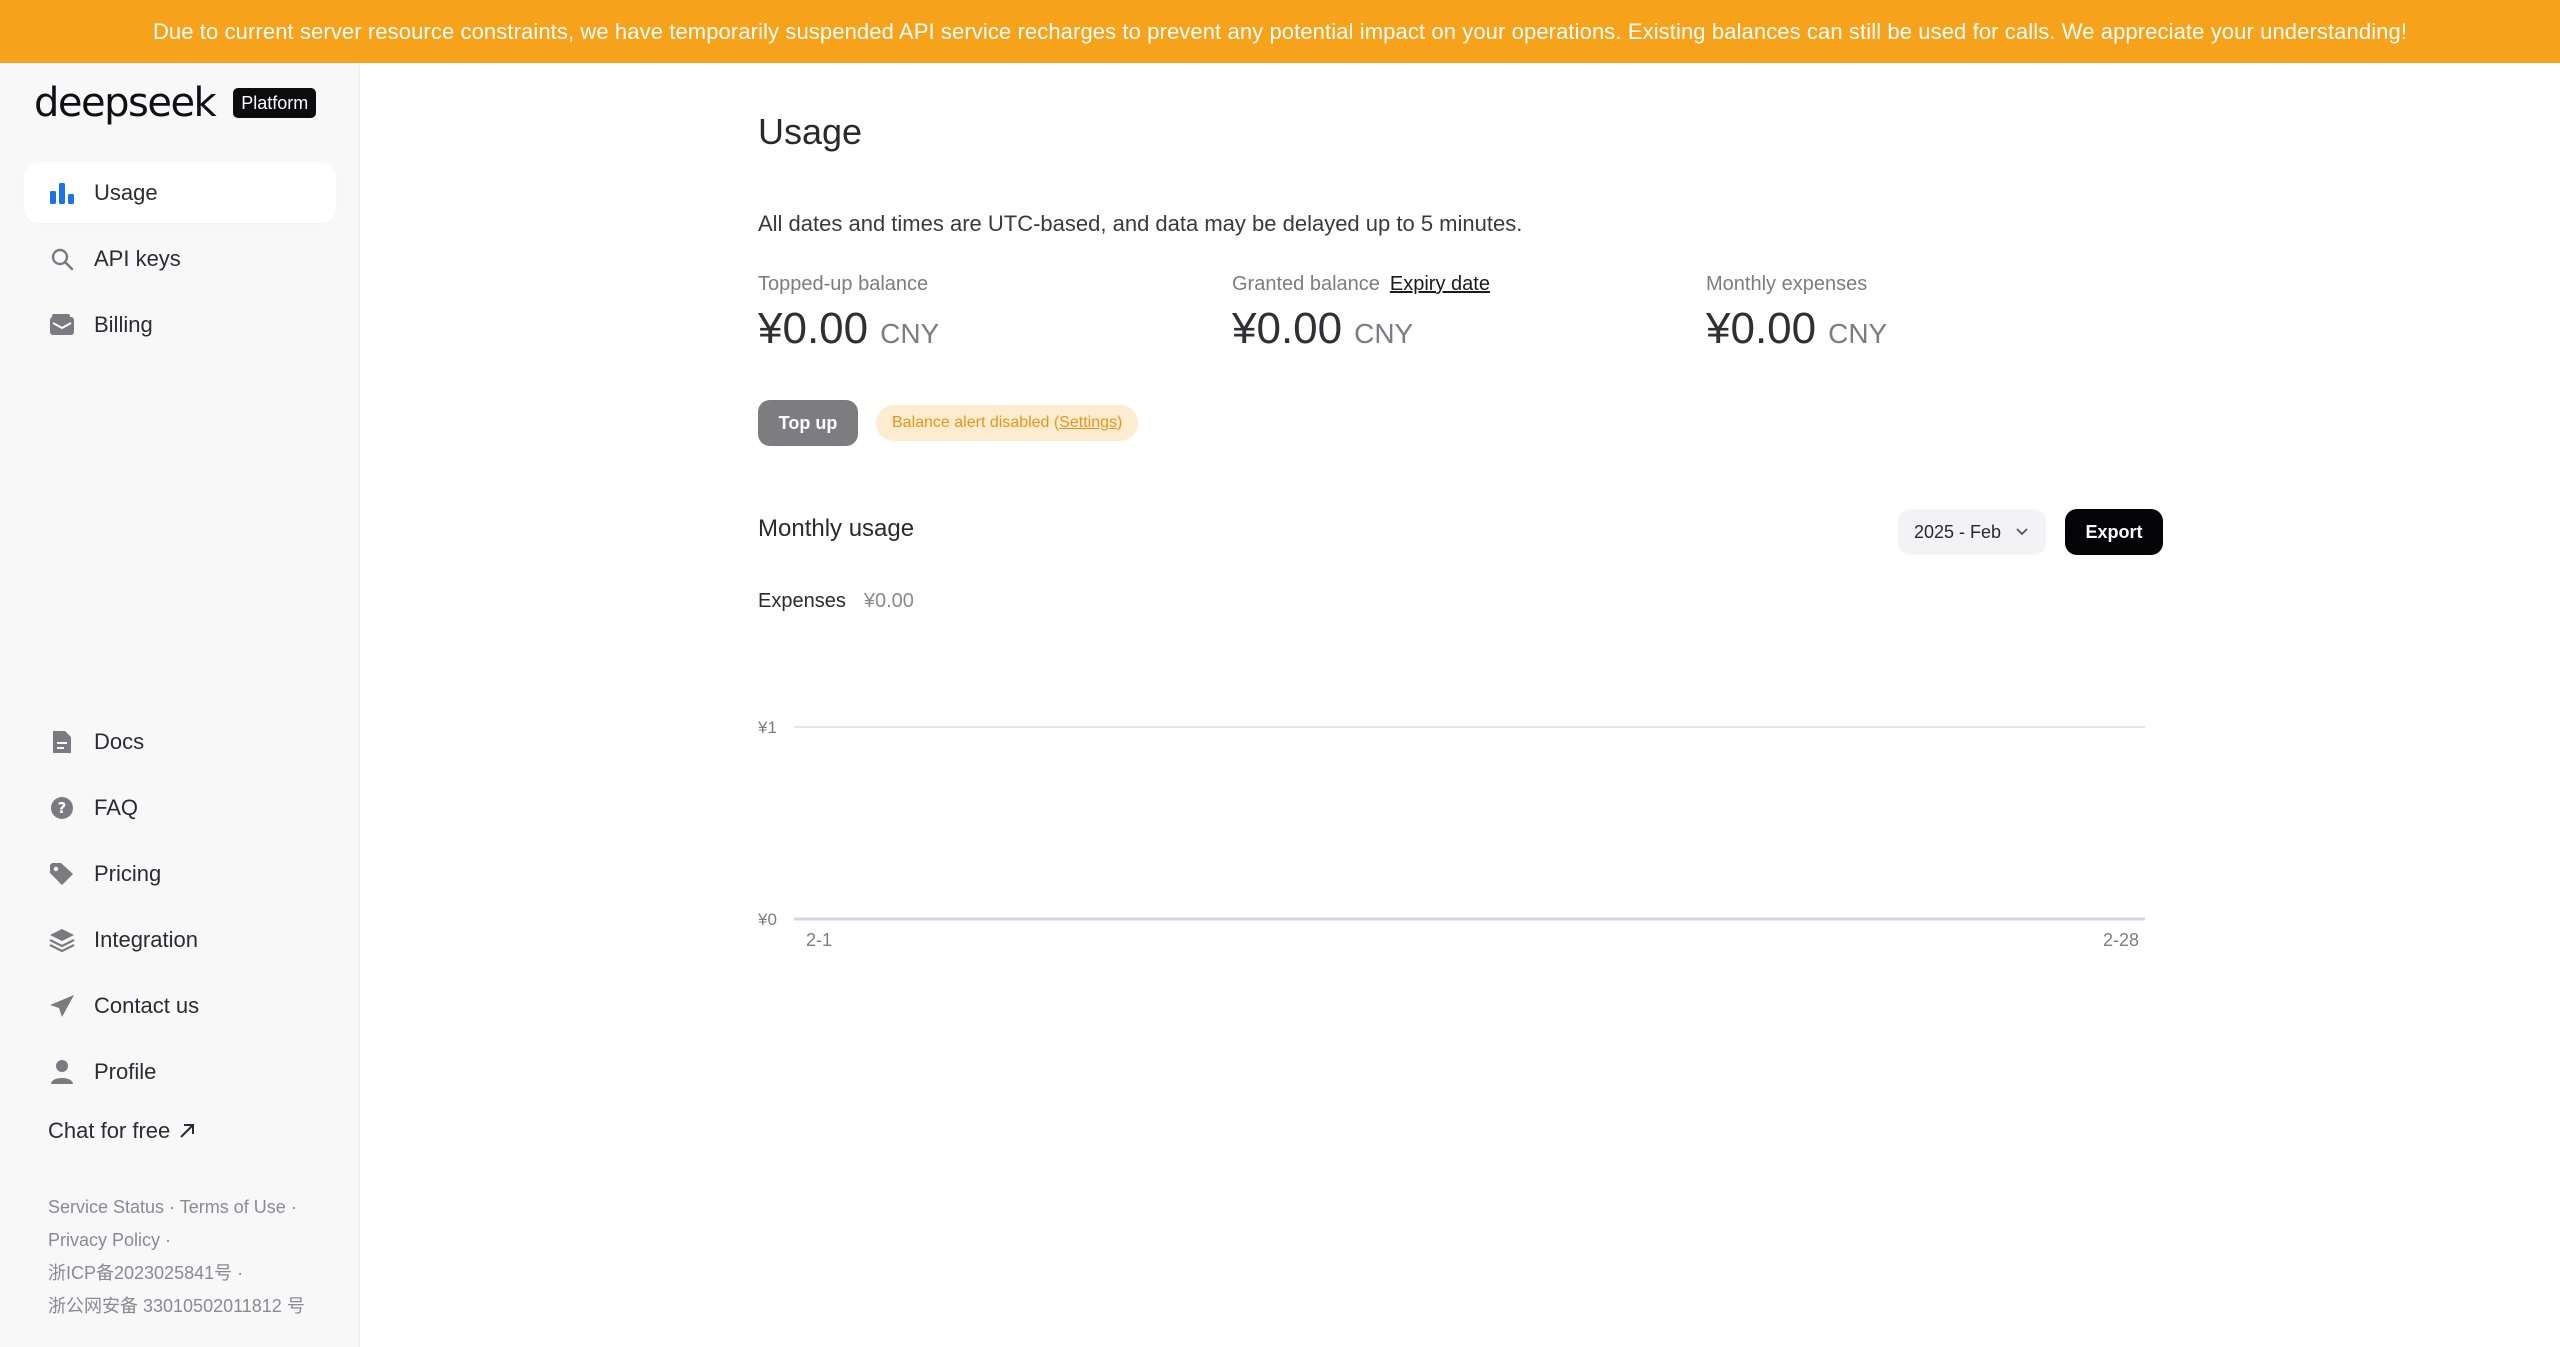  Describe the element at coordinates (146, 939) in the screenshot. I see `sidebar-item-label: Integration` at that location.